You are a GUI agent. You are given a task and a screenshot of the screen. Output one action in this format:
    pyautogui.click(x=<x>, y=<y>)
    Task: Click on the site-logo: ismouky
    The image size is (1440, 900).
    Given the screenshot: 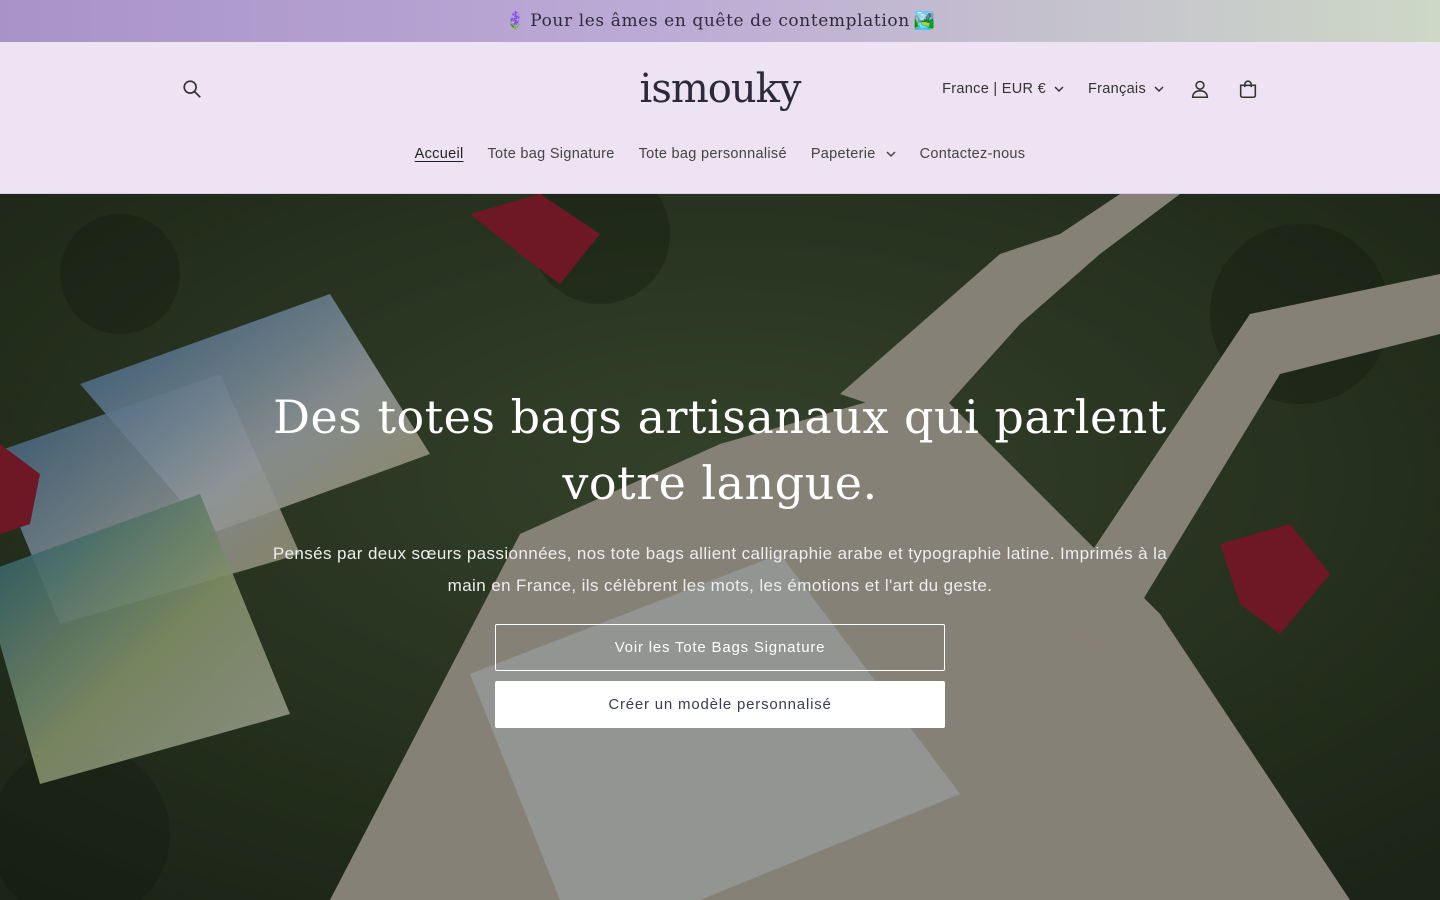 What is the action you would take?
    pyautogui.click(x=720, y=89)
    